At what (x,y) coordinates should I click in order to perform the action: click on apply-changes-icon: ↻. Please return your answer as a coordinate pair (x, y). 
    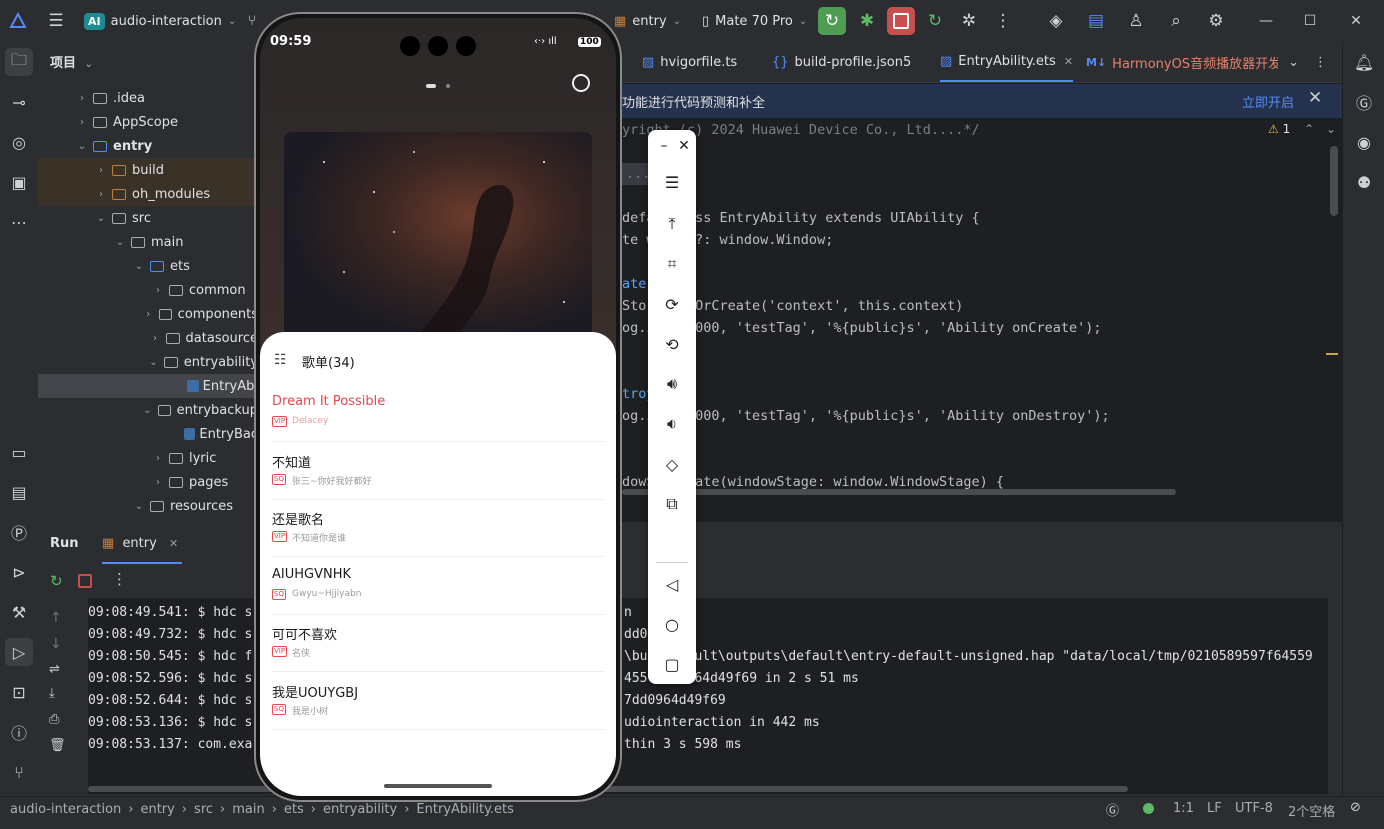
    Looking at the image, I should click on (935, 21).